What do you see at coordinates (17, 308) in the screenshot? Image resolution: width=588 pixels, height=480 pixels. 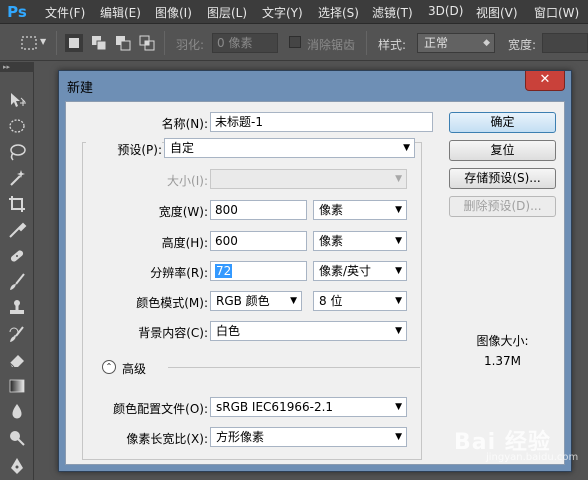 I see `clone-stamp-icon` at bounding box center [17, 308].